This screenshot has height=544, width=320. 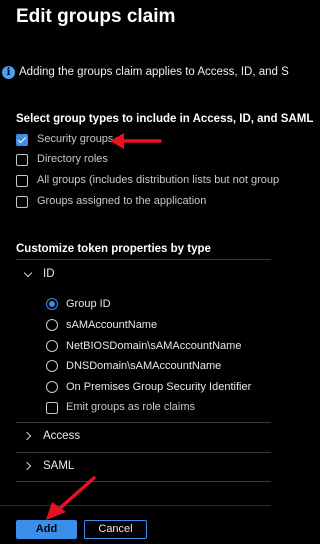 I want to click on add-button: Add, so click(x=46, y=529).